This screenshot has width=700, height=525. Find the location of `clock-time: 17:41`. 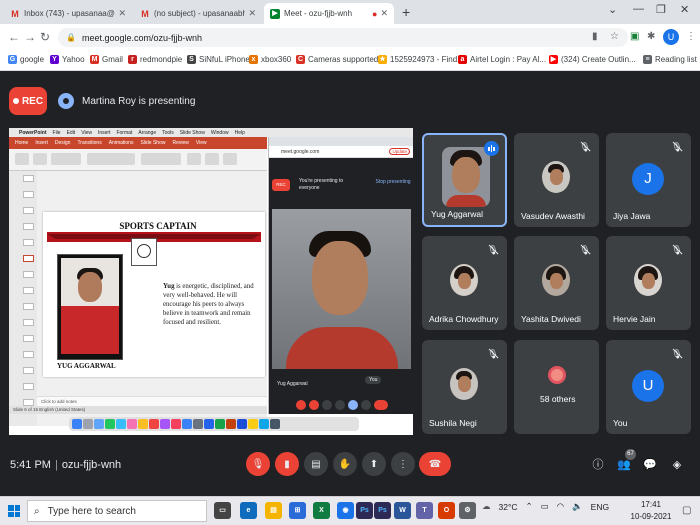

clock-time: 17:41 is located at coordinates (651, 504).